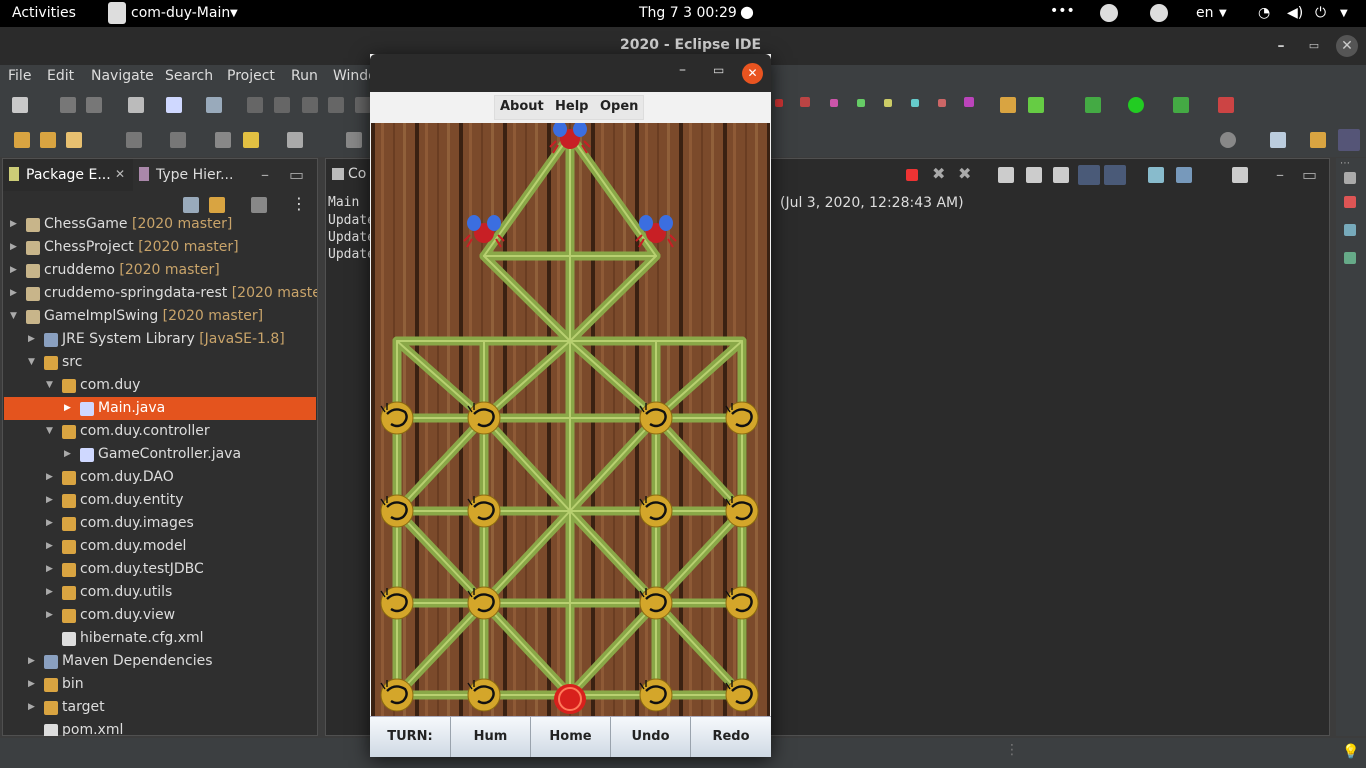 This screenshot has height=768, width=1366. Describe the element at coordinates (160, 316) in the screenshot. I see `tree-item: ▼ GameImplSwing [2020 master]` at that location.